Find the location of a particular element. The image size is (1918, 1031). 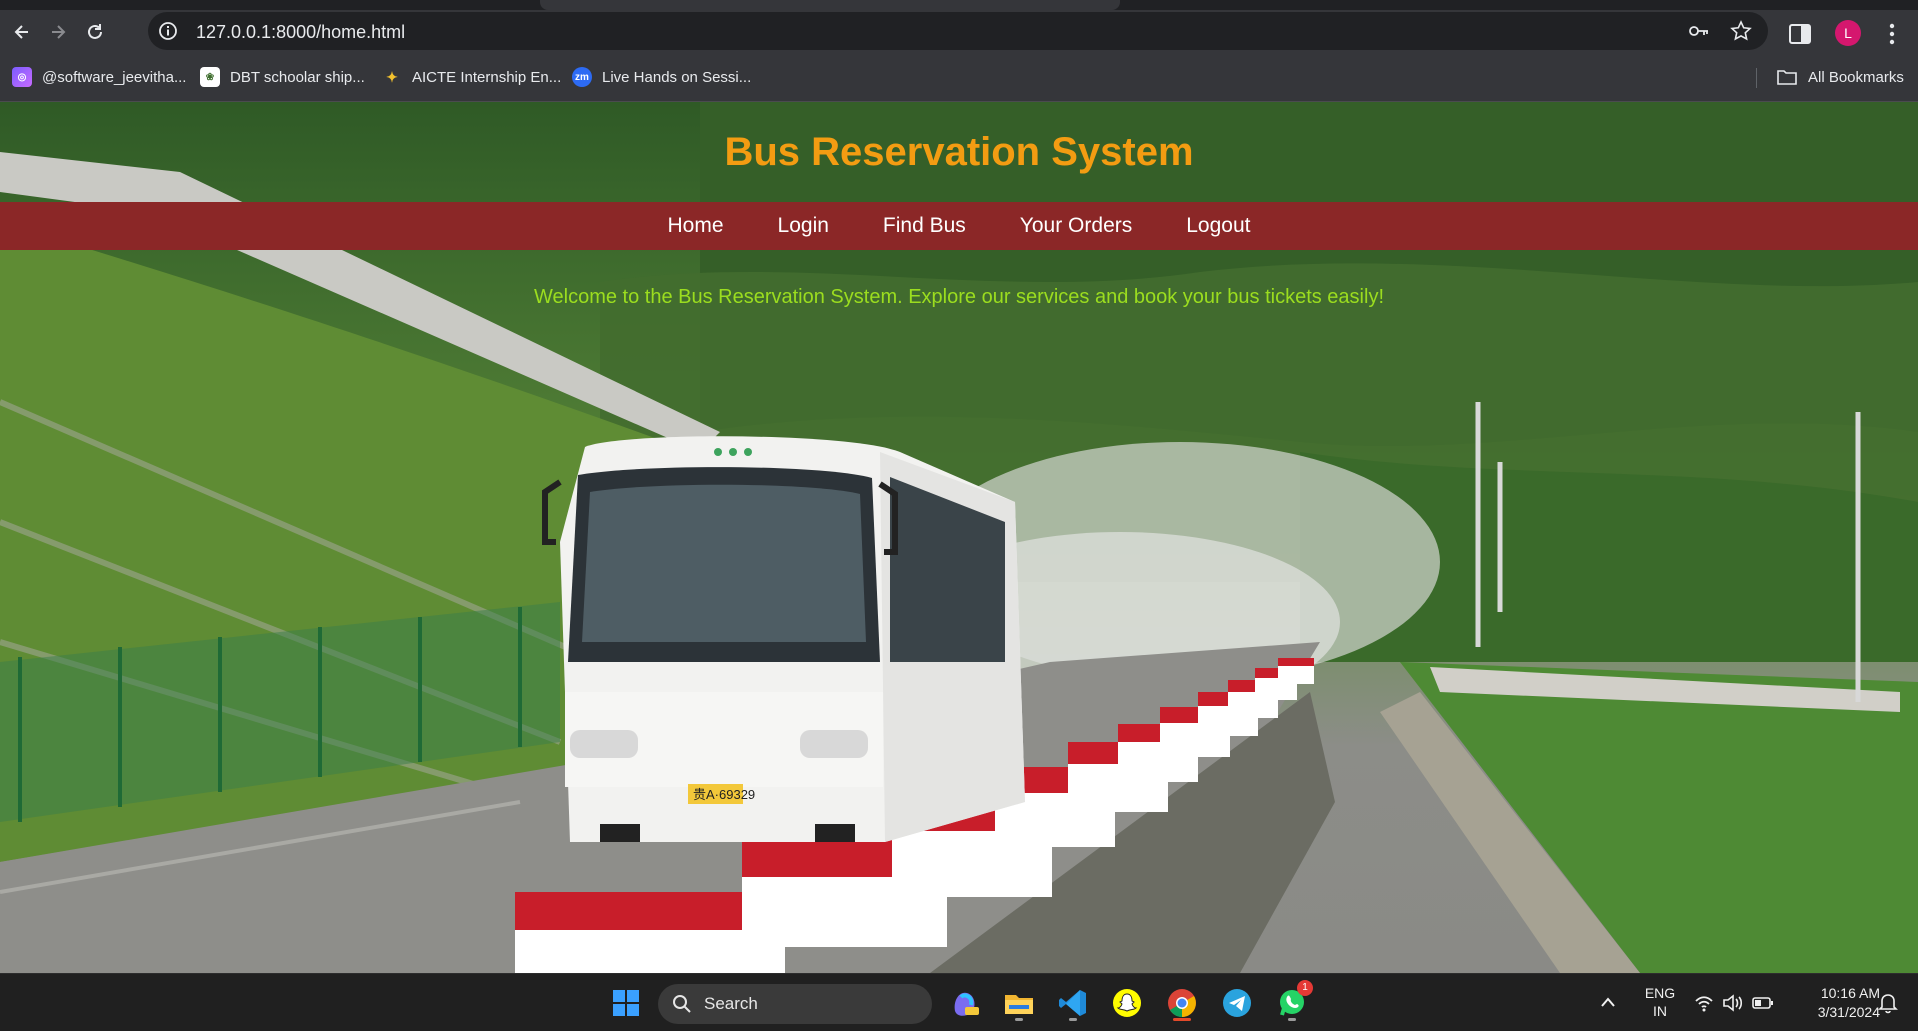

bus-illustration: 贵A·69329 is located at coordinates (783, 639).